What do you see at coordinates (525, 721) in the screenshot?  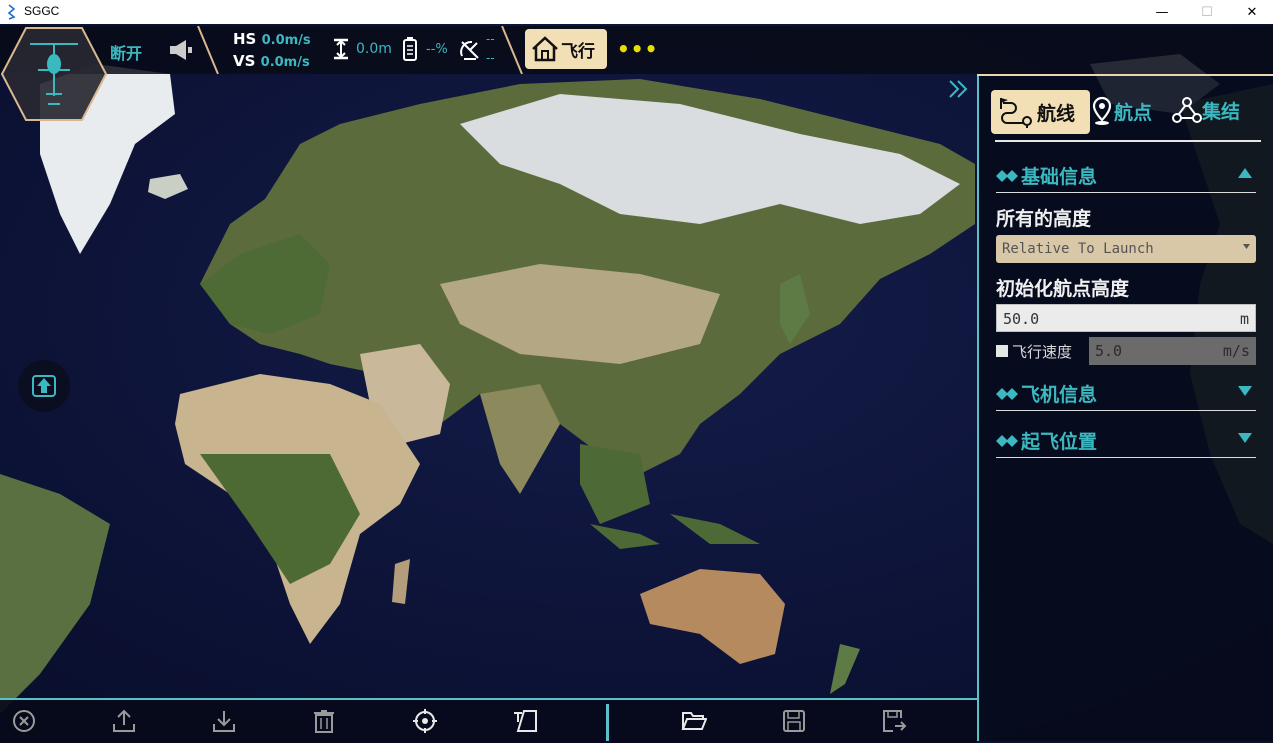 I see `edit-icon` at bounding box center [525, 721].